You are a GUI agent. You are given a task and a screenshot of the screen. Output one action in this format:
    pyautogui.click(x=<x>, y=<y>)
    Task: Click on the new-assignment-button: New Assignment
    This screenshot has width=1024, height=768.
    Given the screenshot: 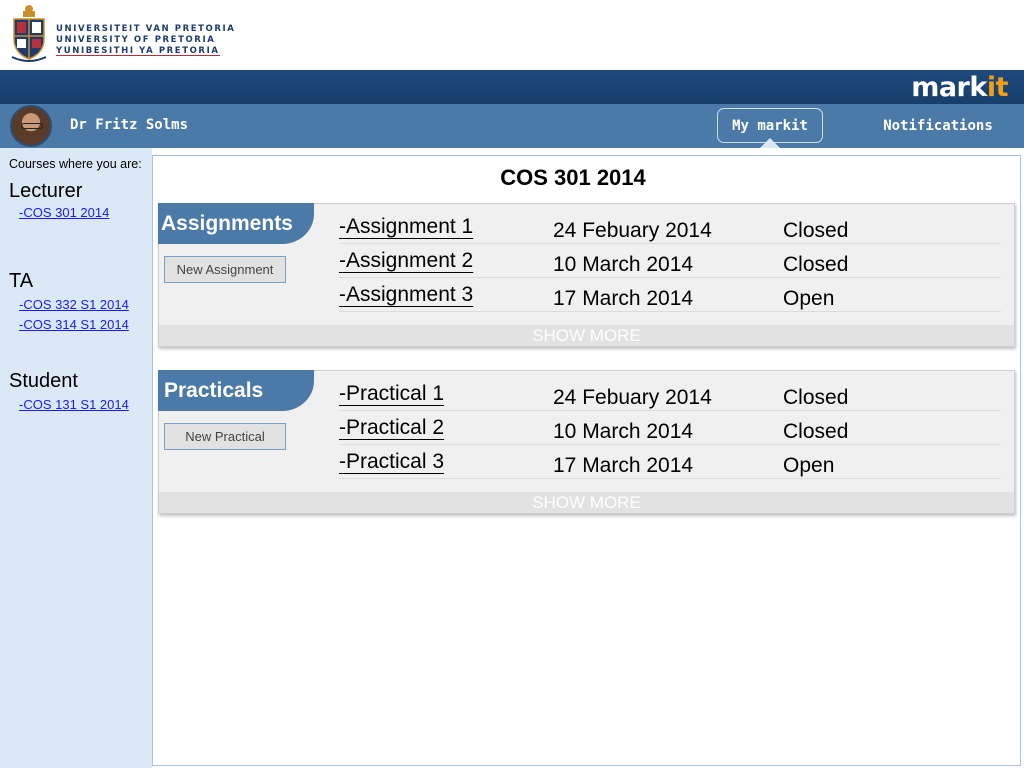 What is the action you would take?
    pyautogui.click(x=225, y=269)
    